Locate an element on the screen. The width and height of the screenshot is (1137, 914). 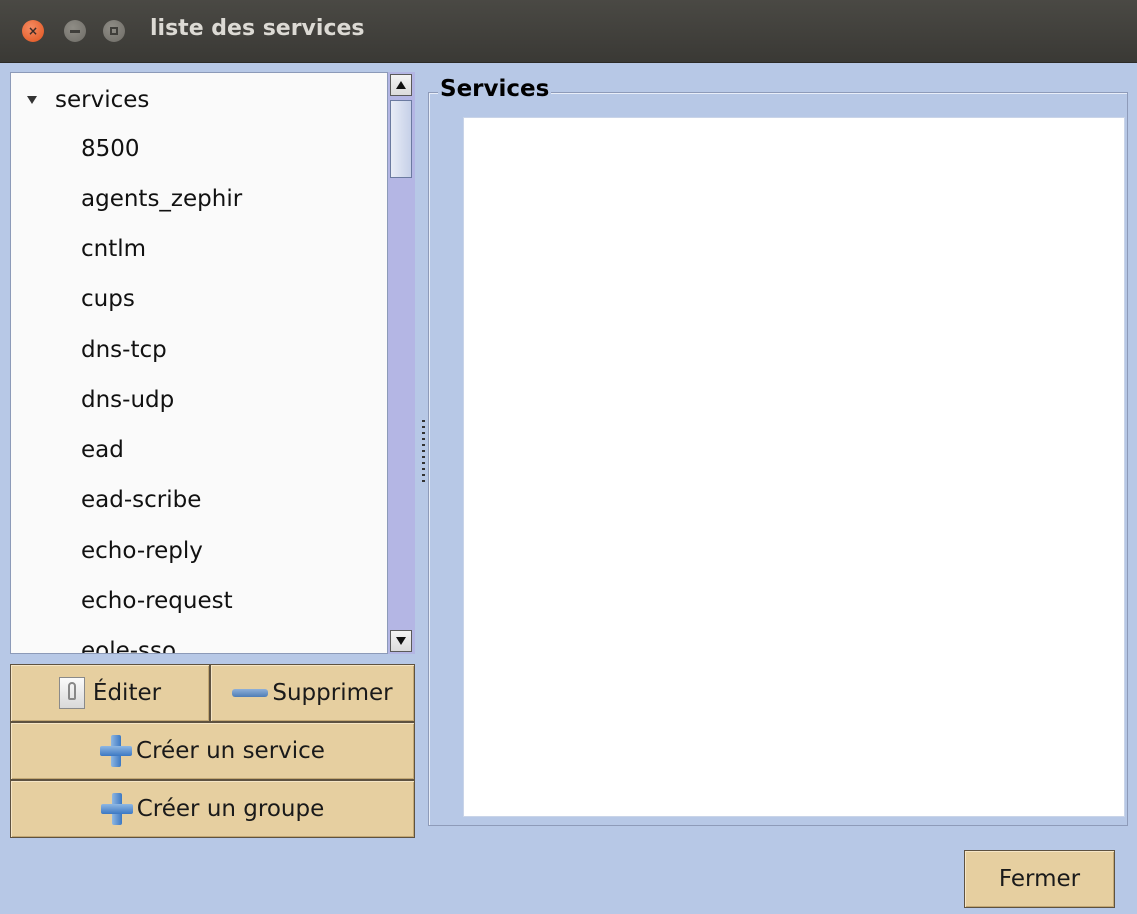
create-service-label: Créer un service is located at coordinates (230, 751).